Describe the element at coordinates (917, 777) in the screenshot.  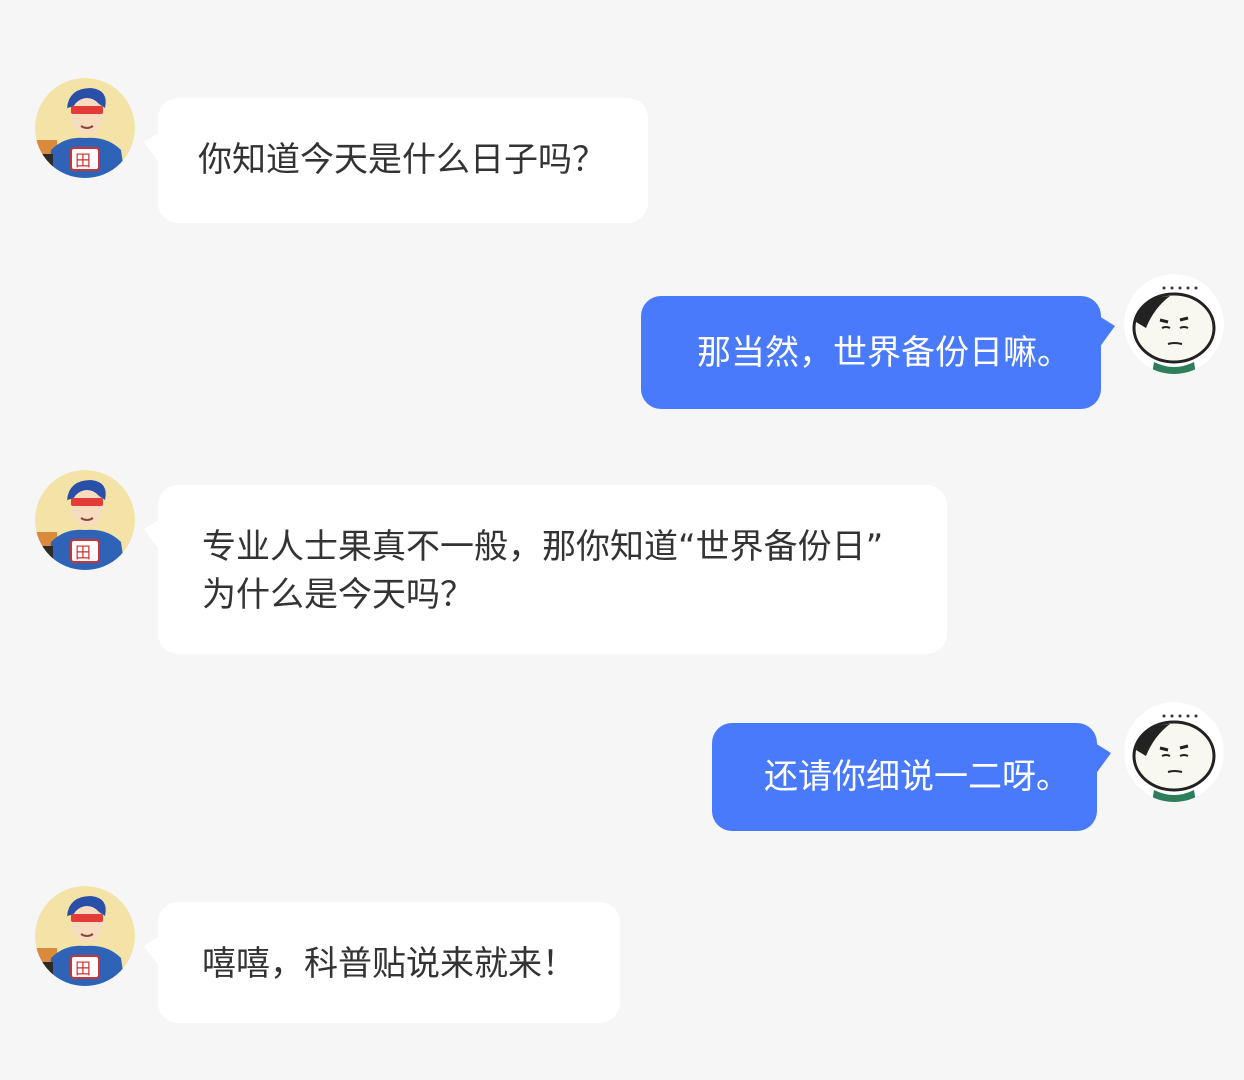
I see `message-text: 还请你细说一二呀。` at that location.